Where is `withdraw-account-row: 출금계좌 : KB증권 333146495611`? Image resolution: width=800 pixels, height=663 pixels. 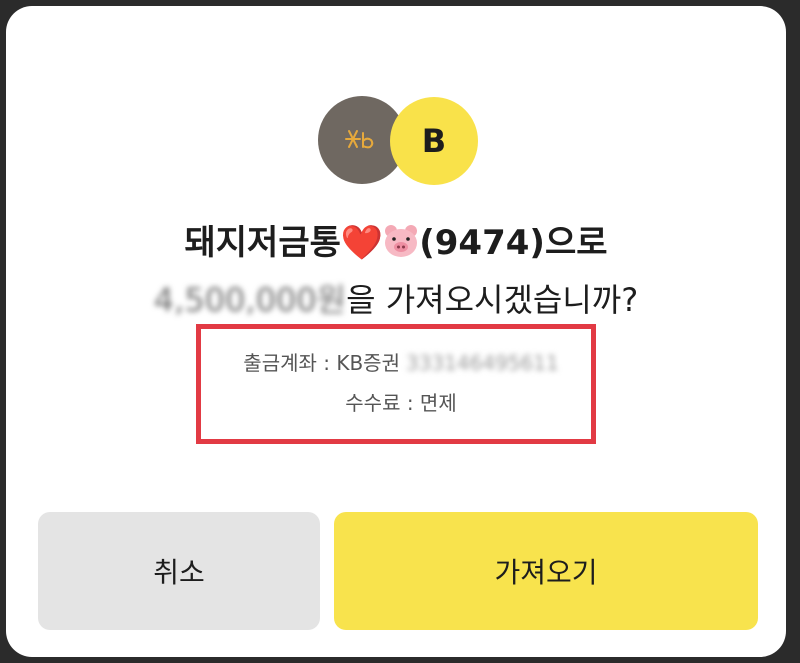 withdraw-account-row: 출금계좌 : KB증권 333146495611 is located at coordinates (398, 361).